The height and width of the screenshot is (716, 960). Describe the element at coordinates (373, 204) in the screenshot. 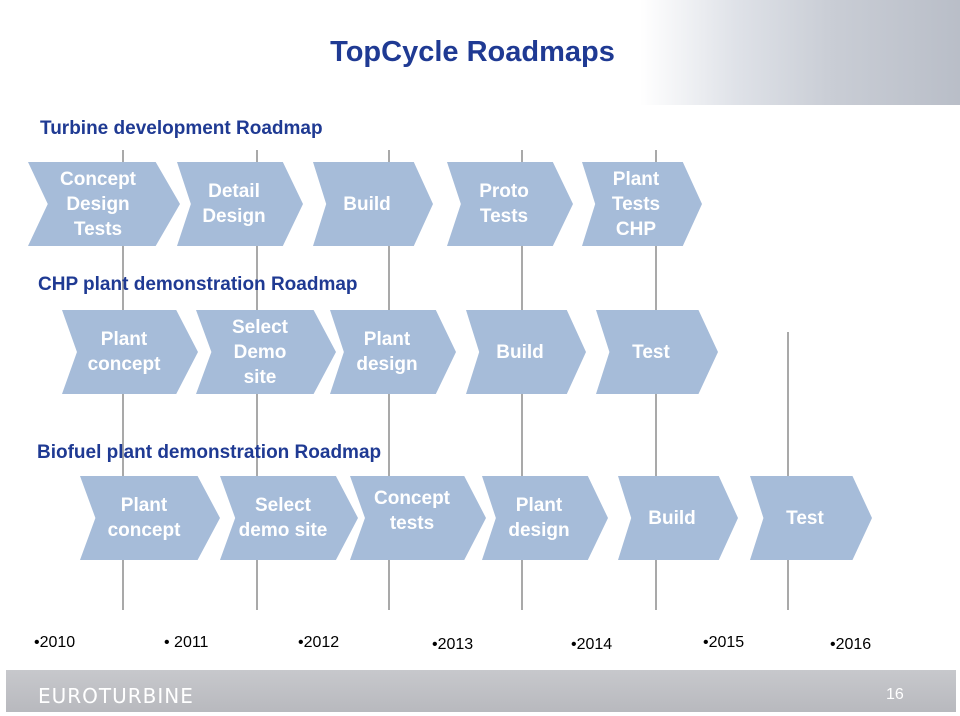

I see `turbine-step: Build` at that location.